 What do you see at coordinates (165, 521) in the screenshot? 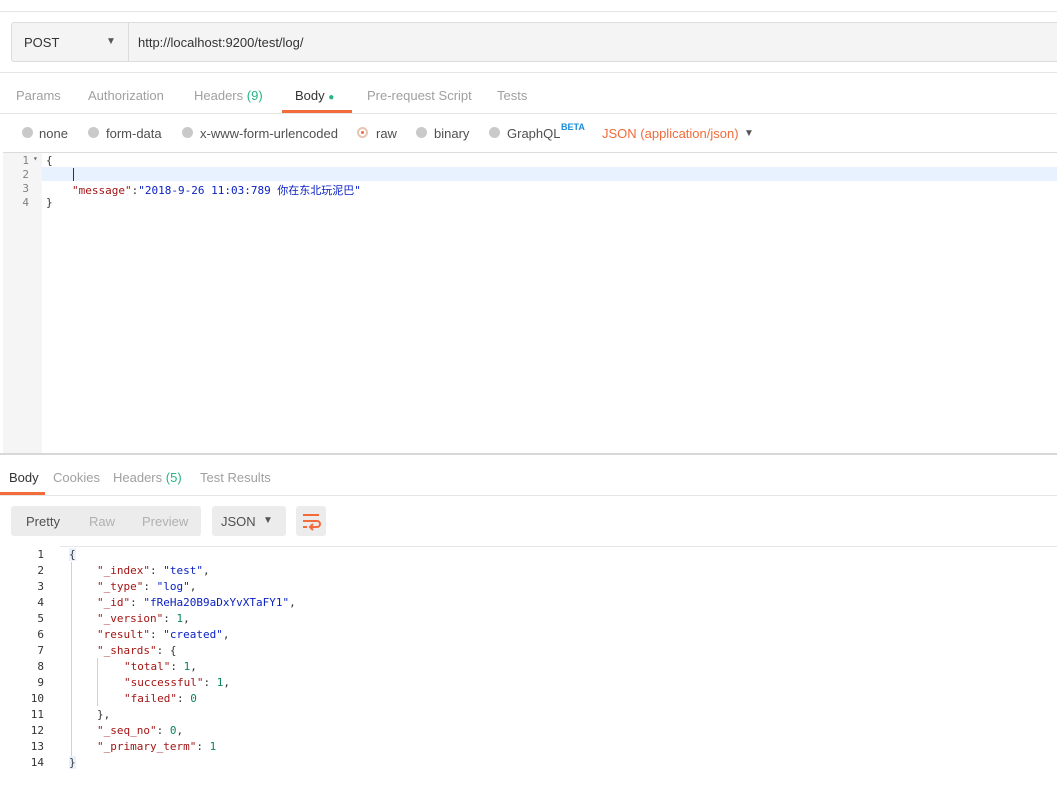
I see `view-preview-button: Preview` at bounding box center [165, 521].